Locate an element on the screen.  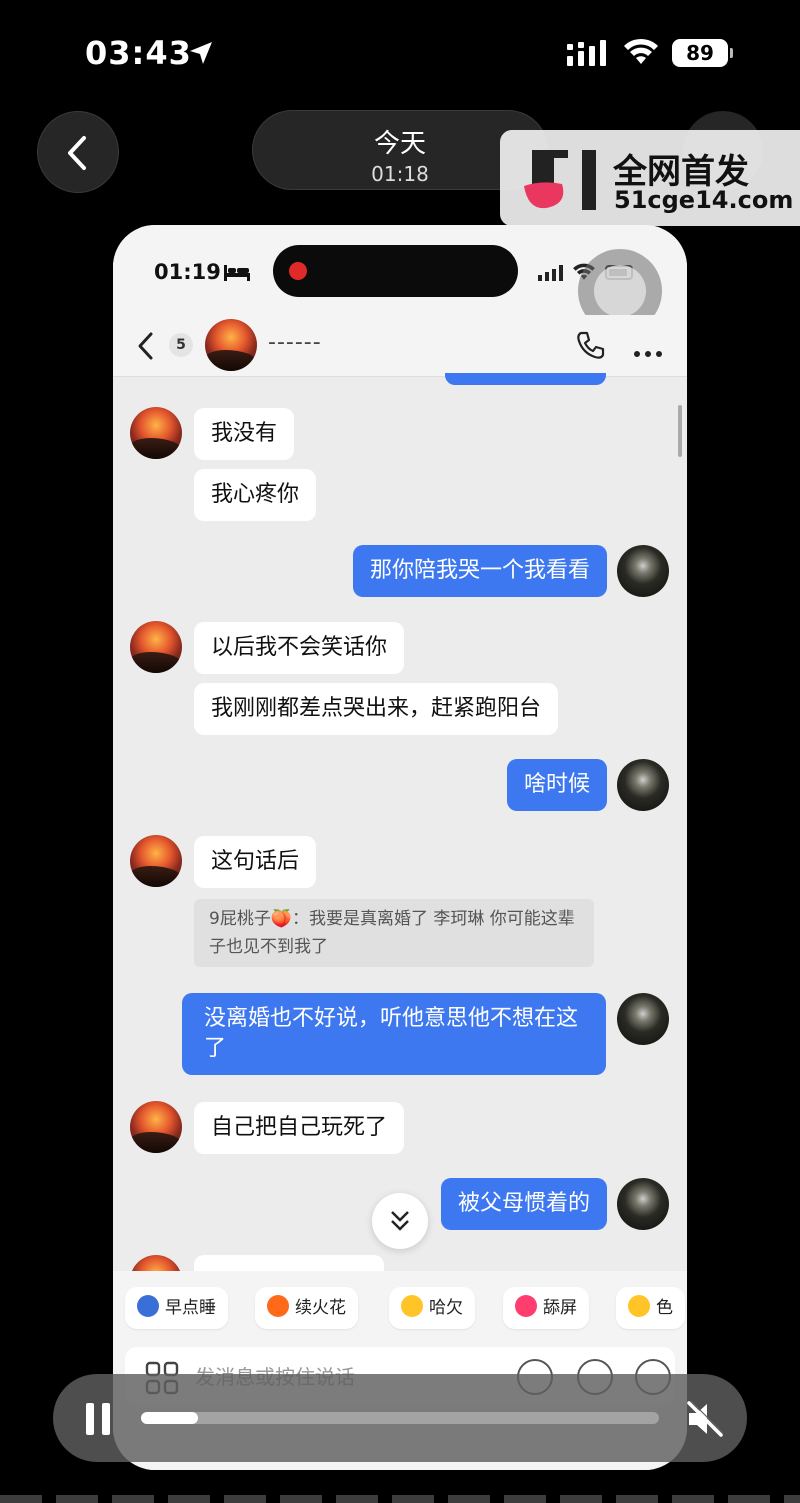
video-progress-bar is located at coordinates (400, 1418).